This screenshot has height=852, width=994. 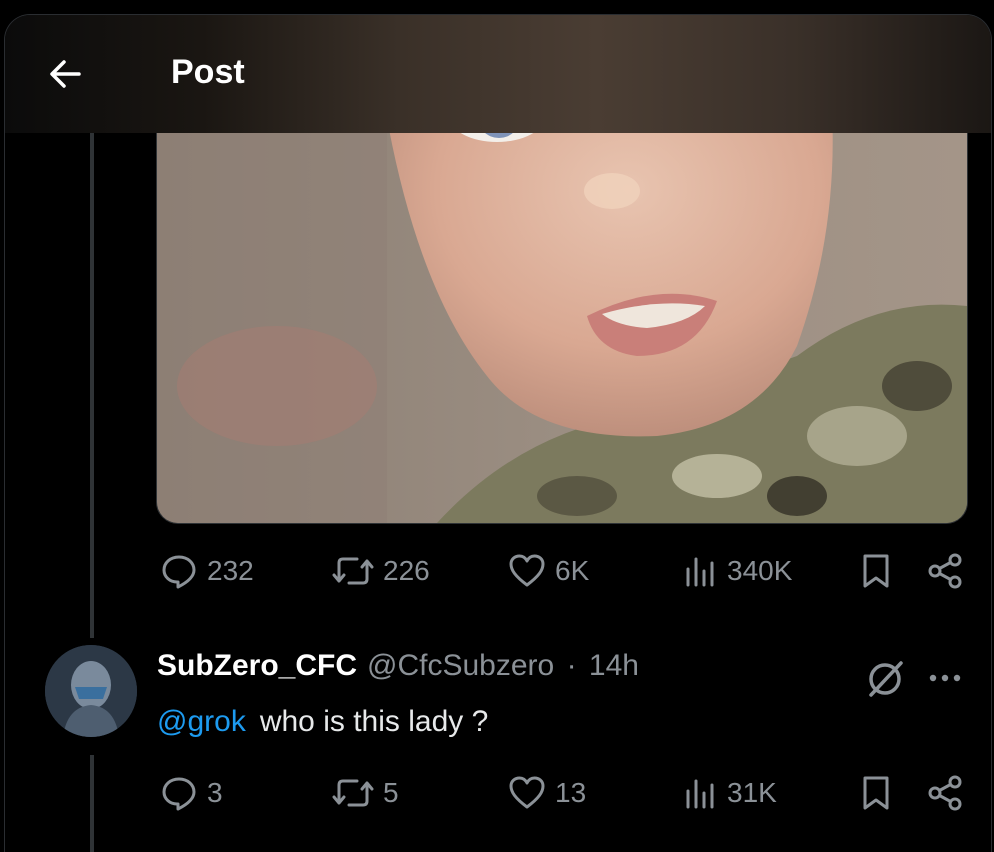 I want to click on reply-like-count: 13, so click(x=571, y=792).